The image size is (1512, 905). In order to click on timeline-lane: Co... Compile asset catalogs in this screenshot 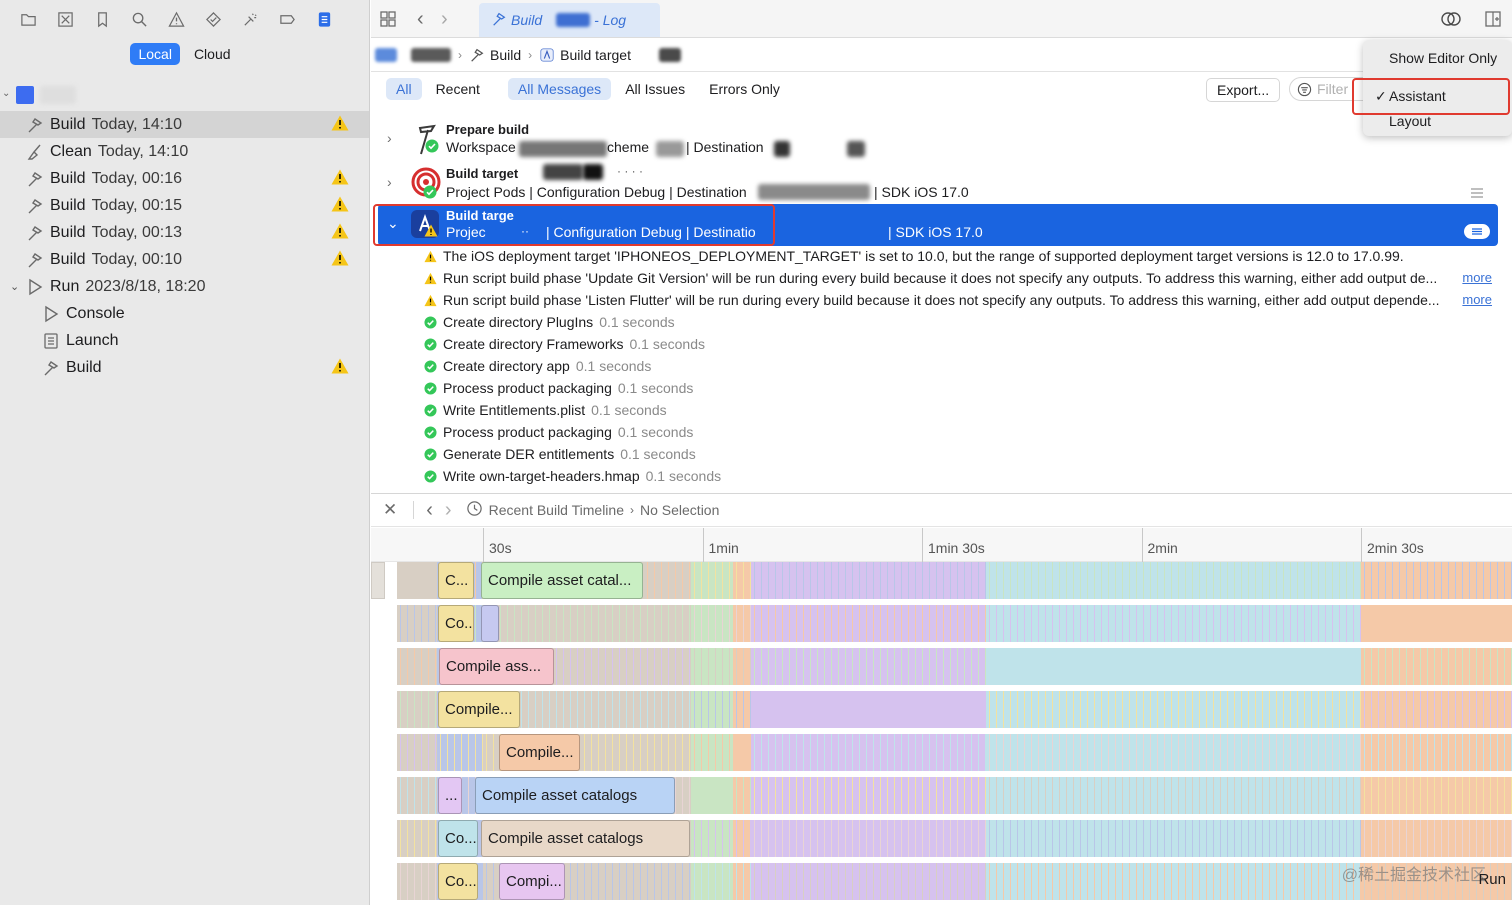, I will do `click(941, 838)`.